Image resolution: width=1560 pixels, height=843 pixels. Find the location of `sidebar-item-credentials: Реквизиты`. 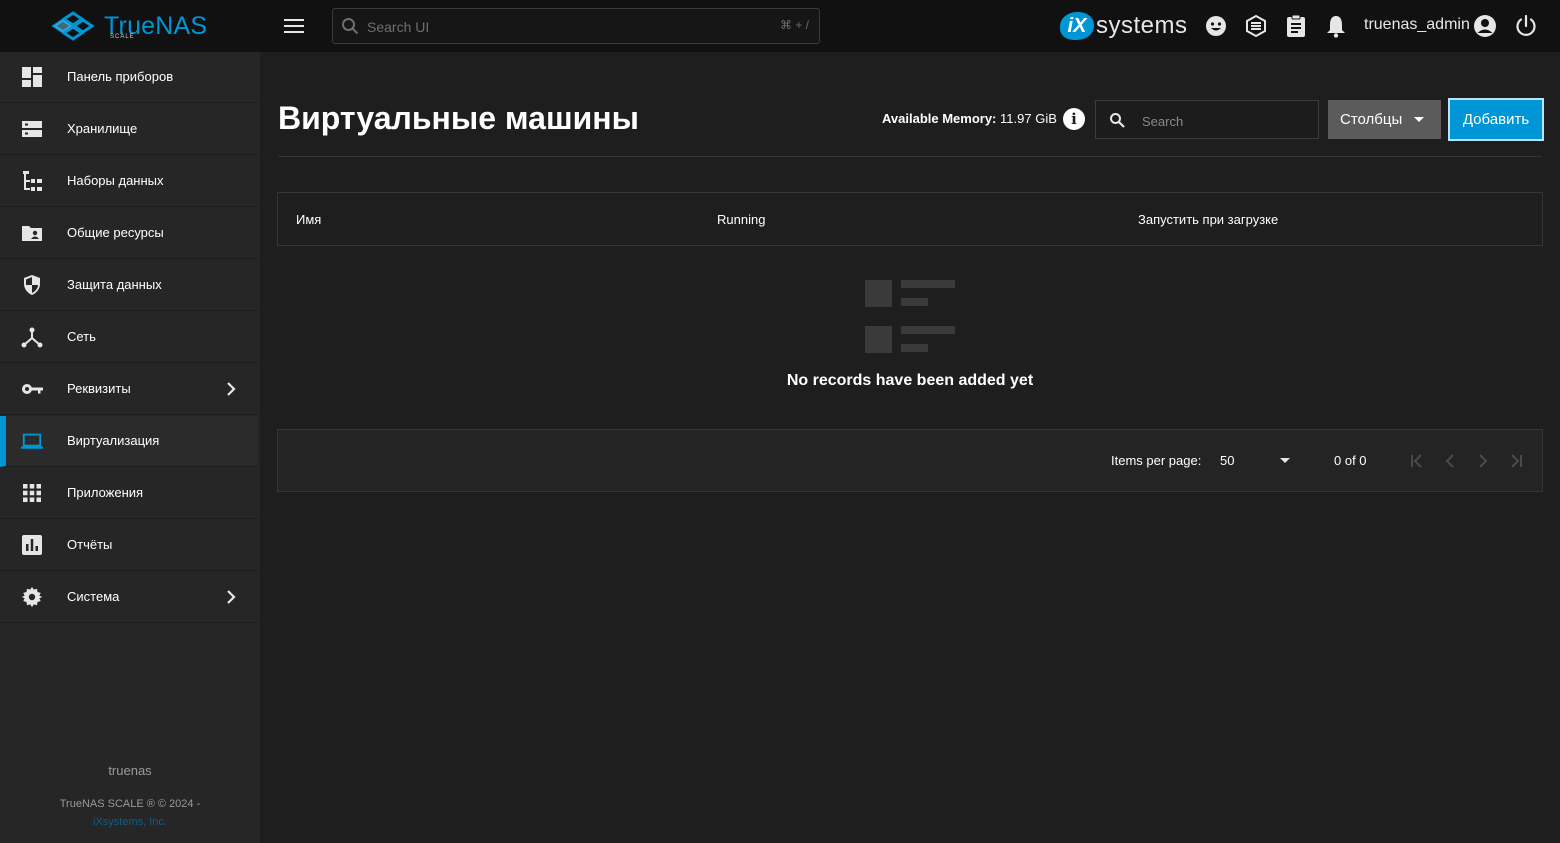

sidebar-item-credentials: Реквизиты is located at coordinates (129, 389).